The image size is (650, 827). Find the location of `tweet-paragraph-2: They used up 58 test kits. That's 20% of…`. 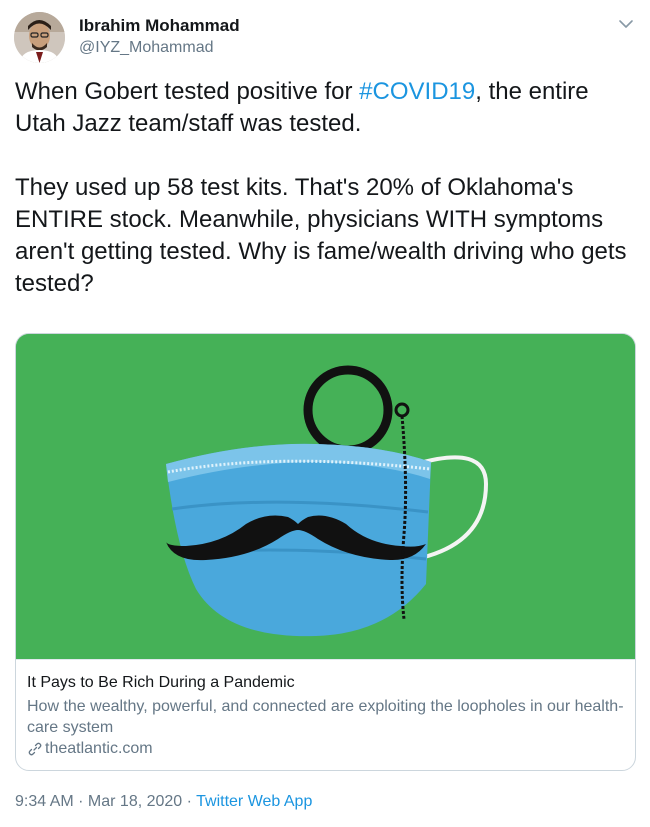

tweet-paragraph-2: They used up 58 test kits. That's 20% of… is located at coordinates (321, 235).